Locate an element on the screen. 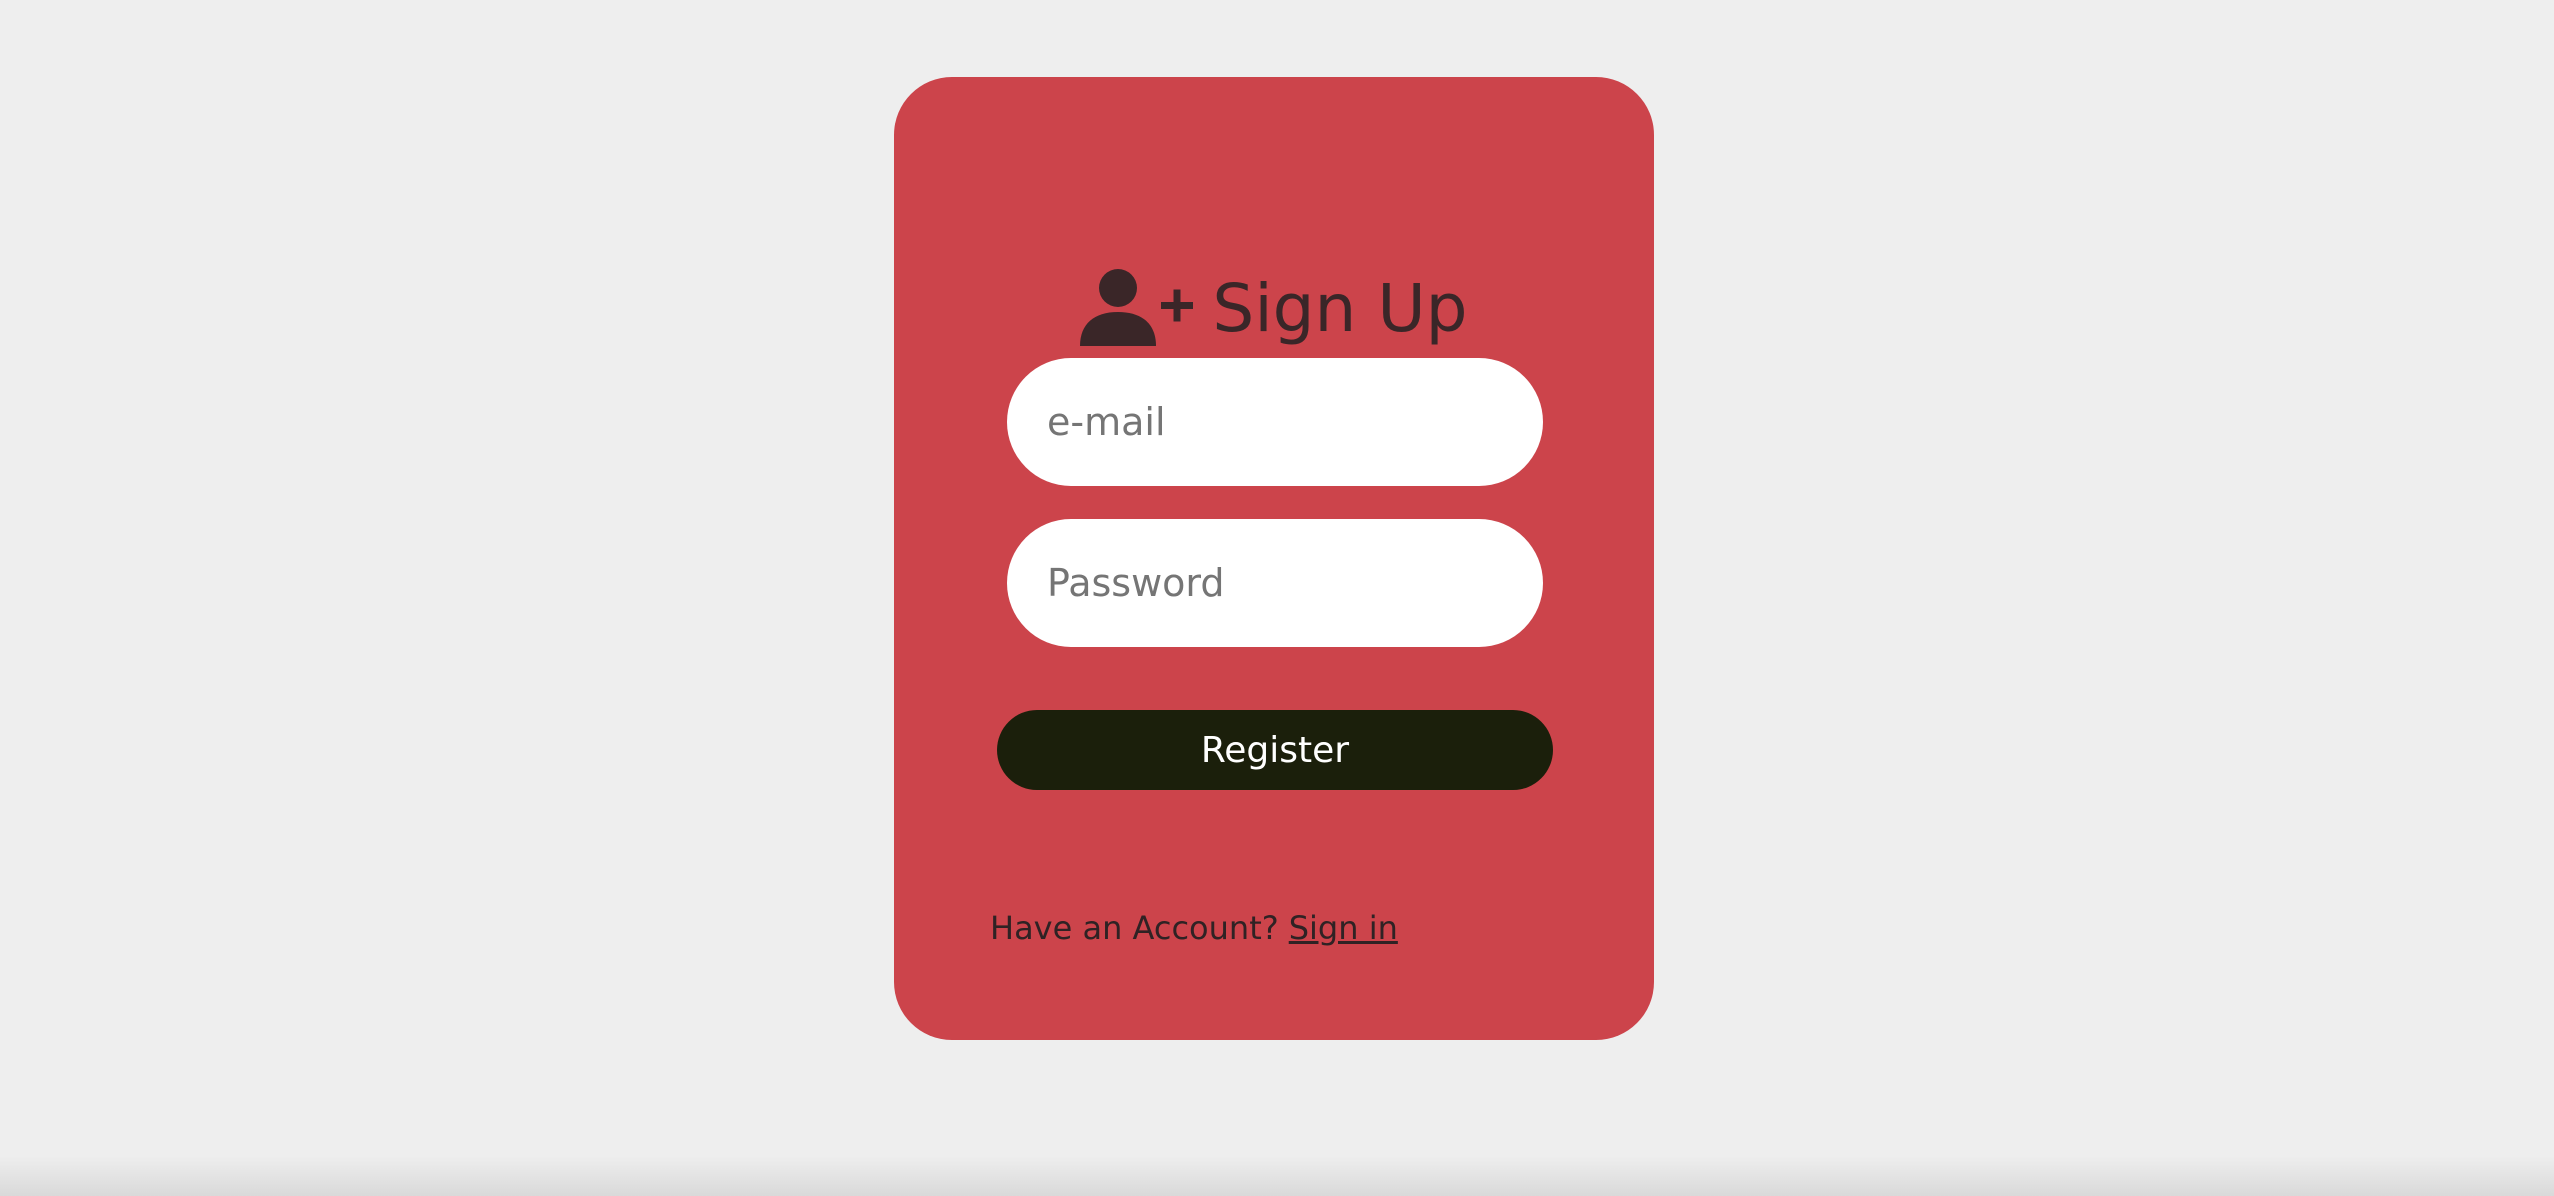 Image resolution: width=2554 pixels, height=1196 pixels. email-field-placeholder: e-mail is located at coordinates (1106, 422).